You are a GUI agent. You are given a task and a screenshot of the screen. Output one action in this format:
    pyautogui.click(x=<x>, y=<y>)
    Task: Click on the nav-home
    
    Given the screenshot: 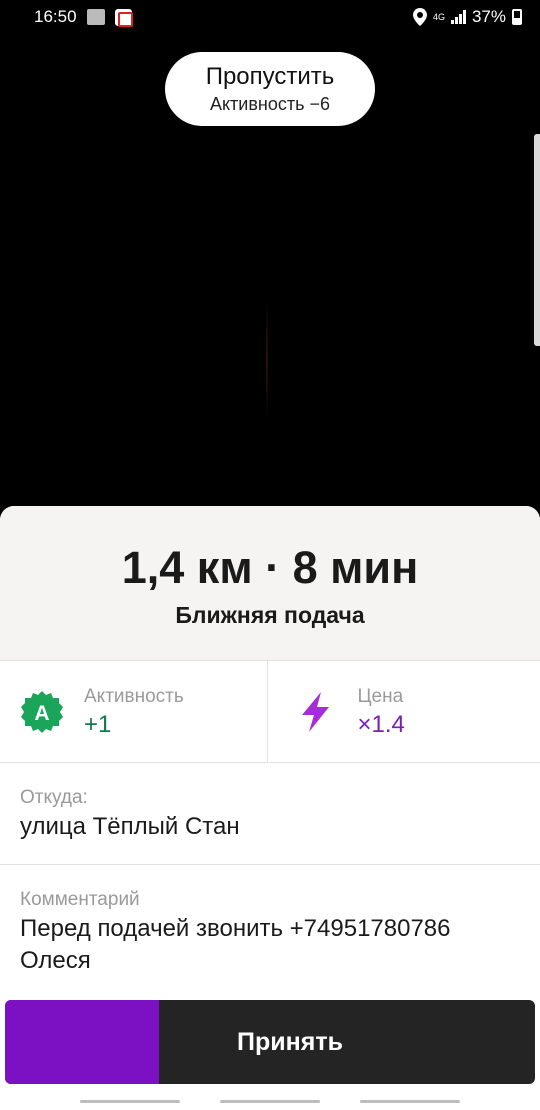 What is the action you would take?
    pyautogui.click(x=270, y=1101)
    